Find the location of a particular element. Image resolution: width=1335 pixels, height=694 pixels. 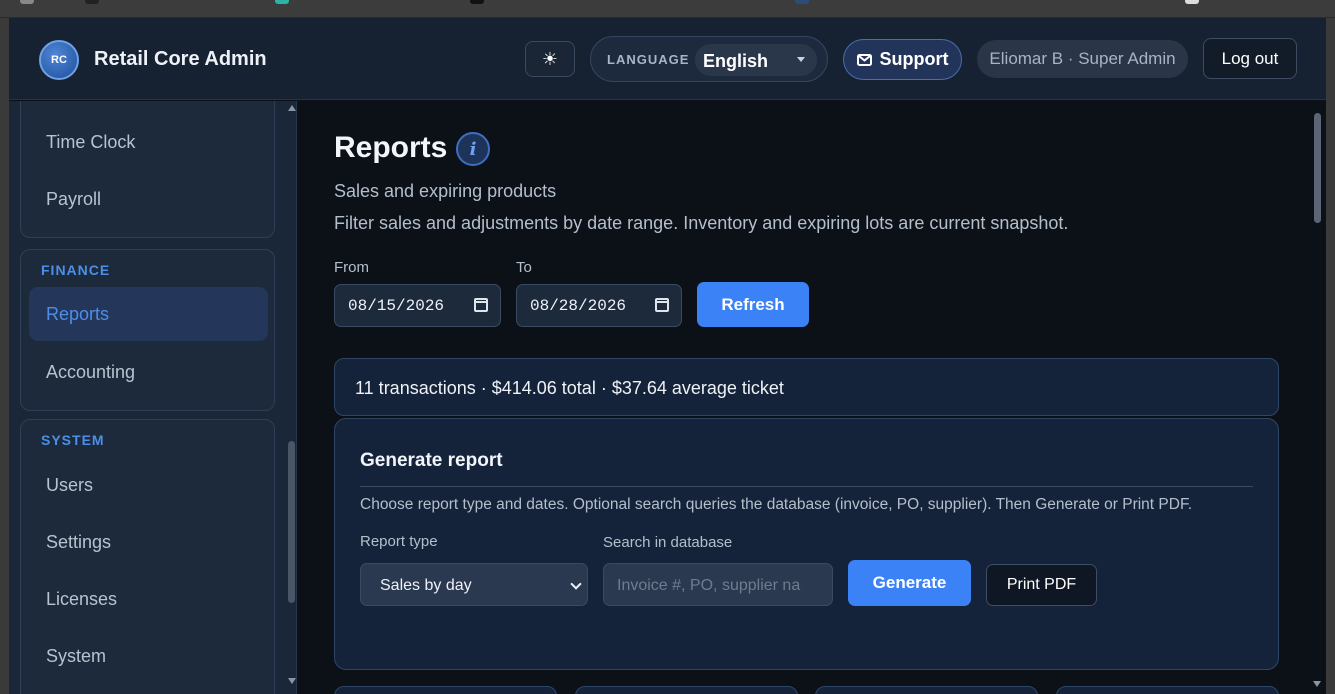

language-value: English is located at coordinates (736, 61).